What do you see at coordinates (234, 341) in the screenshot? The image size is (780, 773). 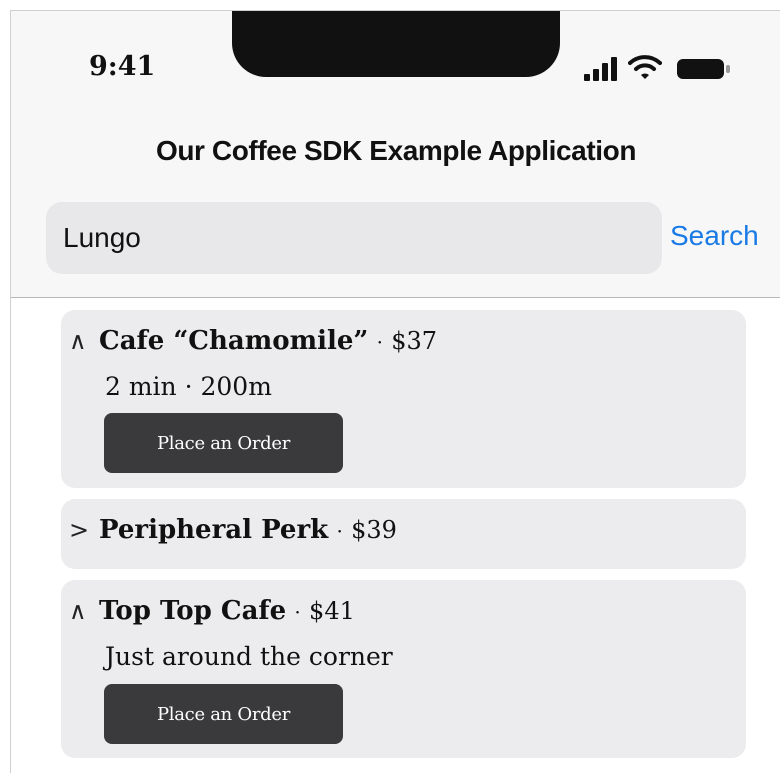 I see `cafe-name: Cafe “Chamomile”` at bounding box center [234, 341].